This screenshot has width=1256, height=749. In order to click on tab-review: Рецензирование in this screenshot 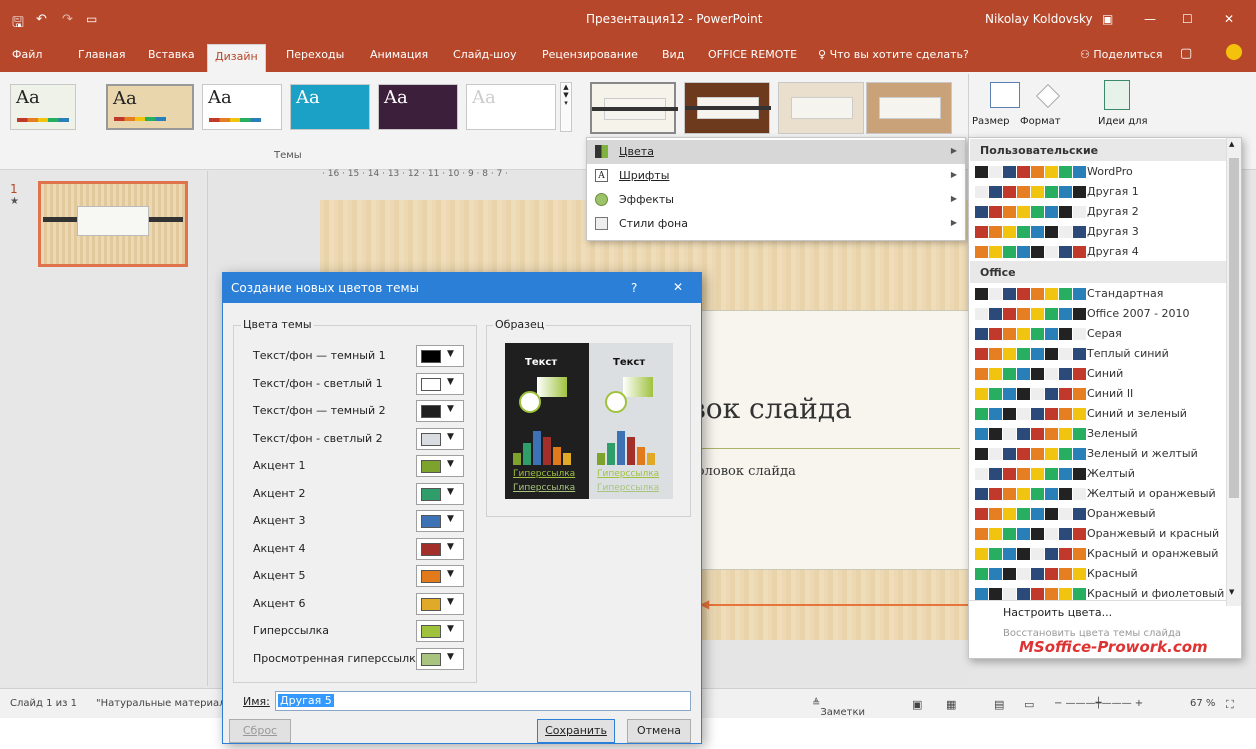, I will do `click(590, 54)`.